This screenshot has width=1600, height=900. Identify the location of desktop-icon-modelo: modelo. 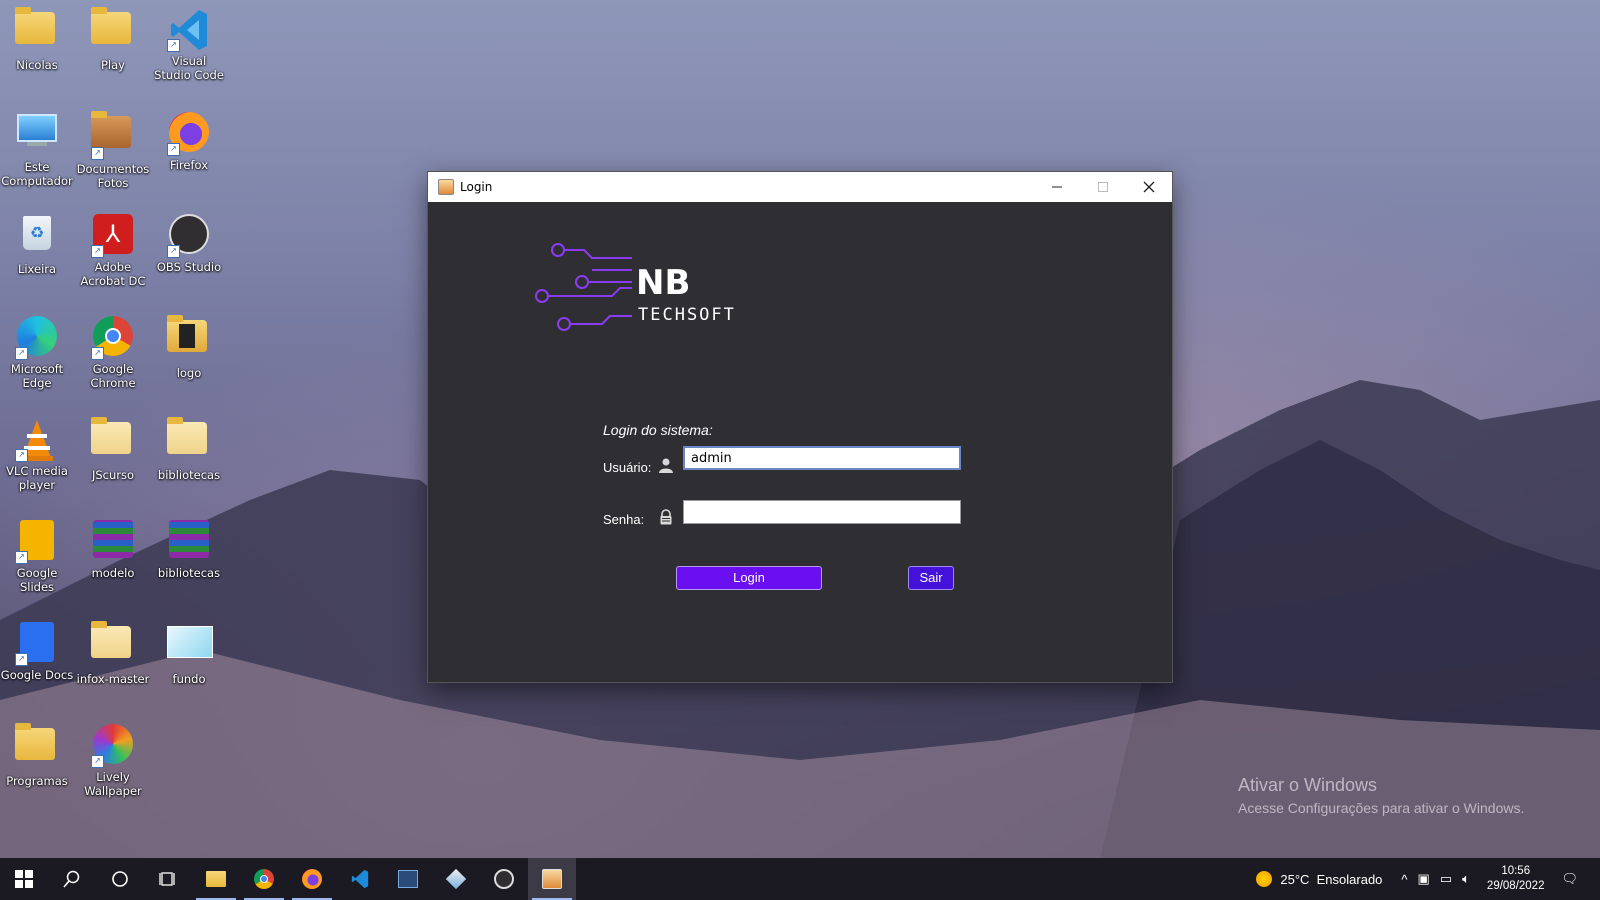
(113, 548).